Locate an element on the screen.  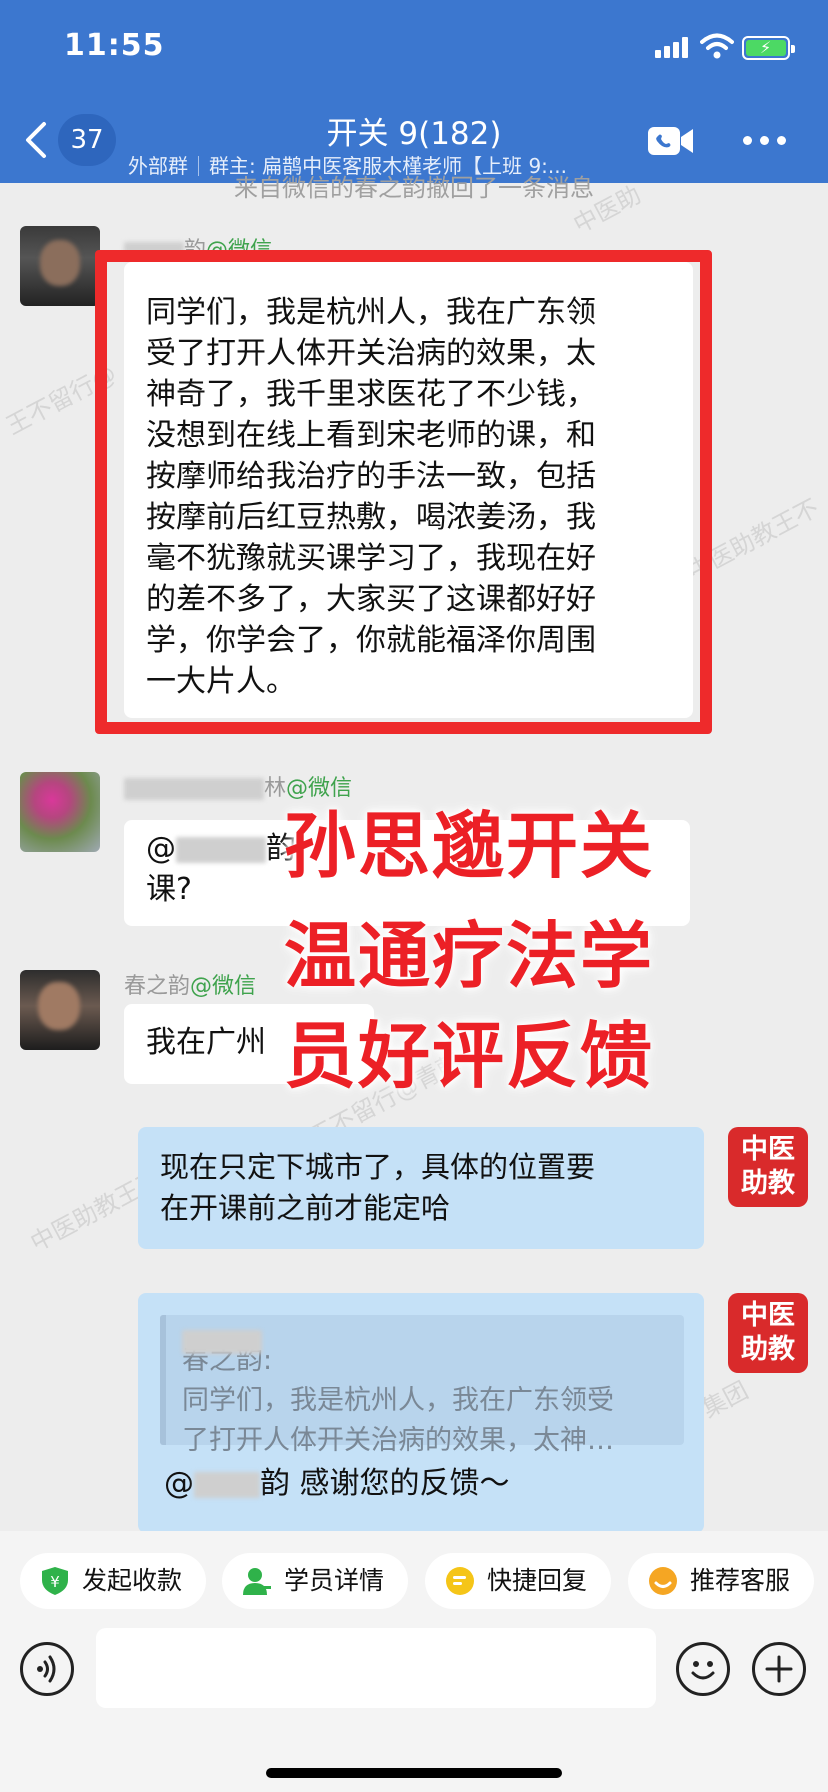
shield-yen-icon: ¥ is located at coordinates (55, 1581).